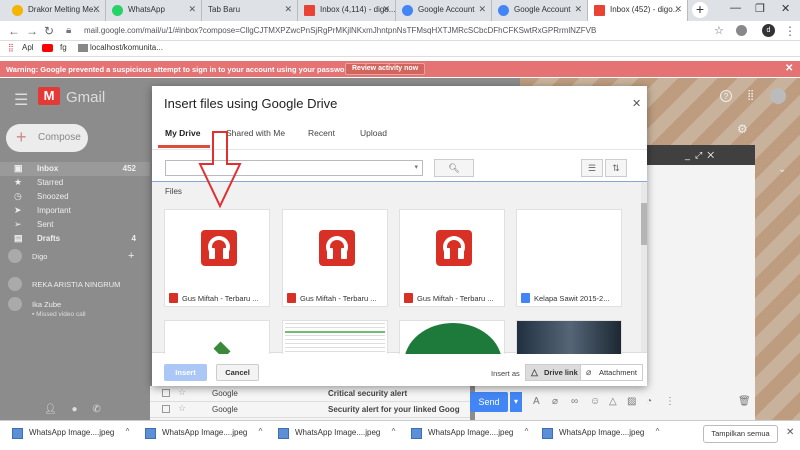  I want to click on main-menu-icon: ☰, so click(21, 100).